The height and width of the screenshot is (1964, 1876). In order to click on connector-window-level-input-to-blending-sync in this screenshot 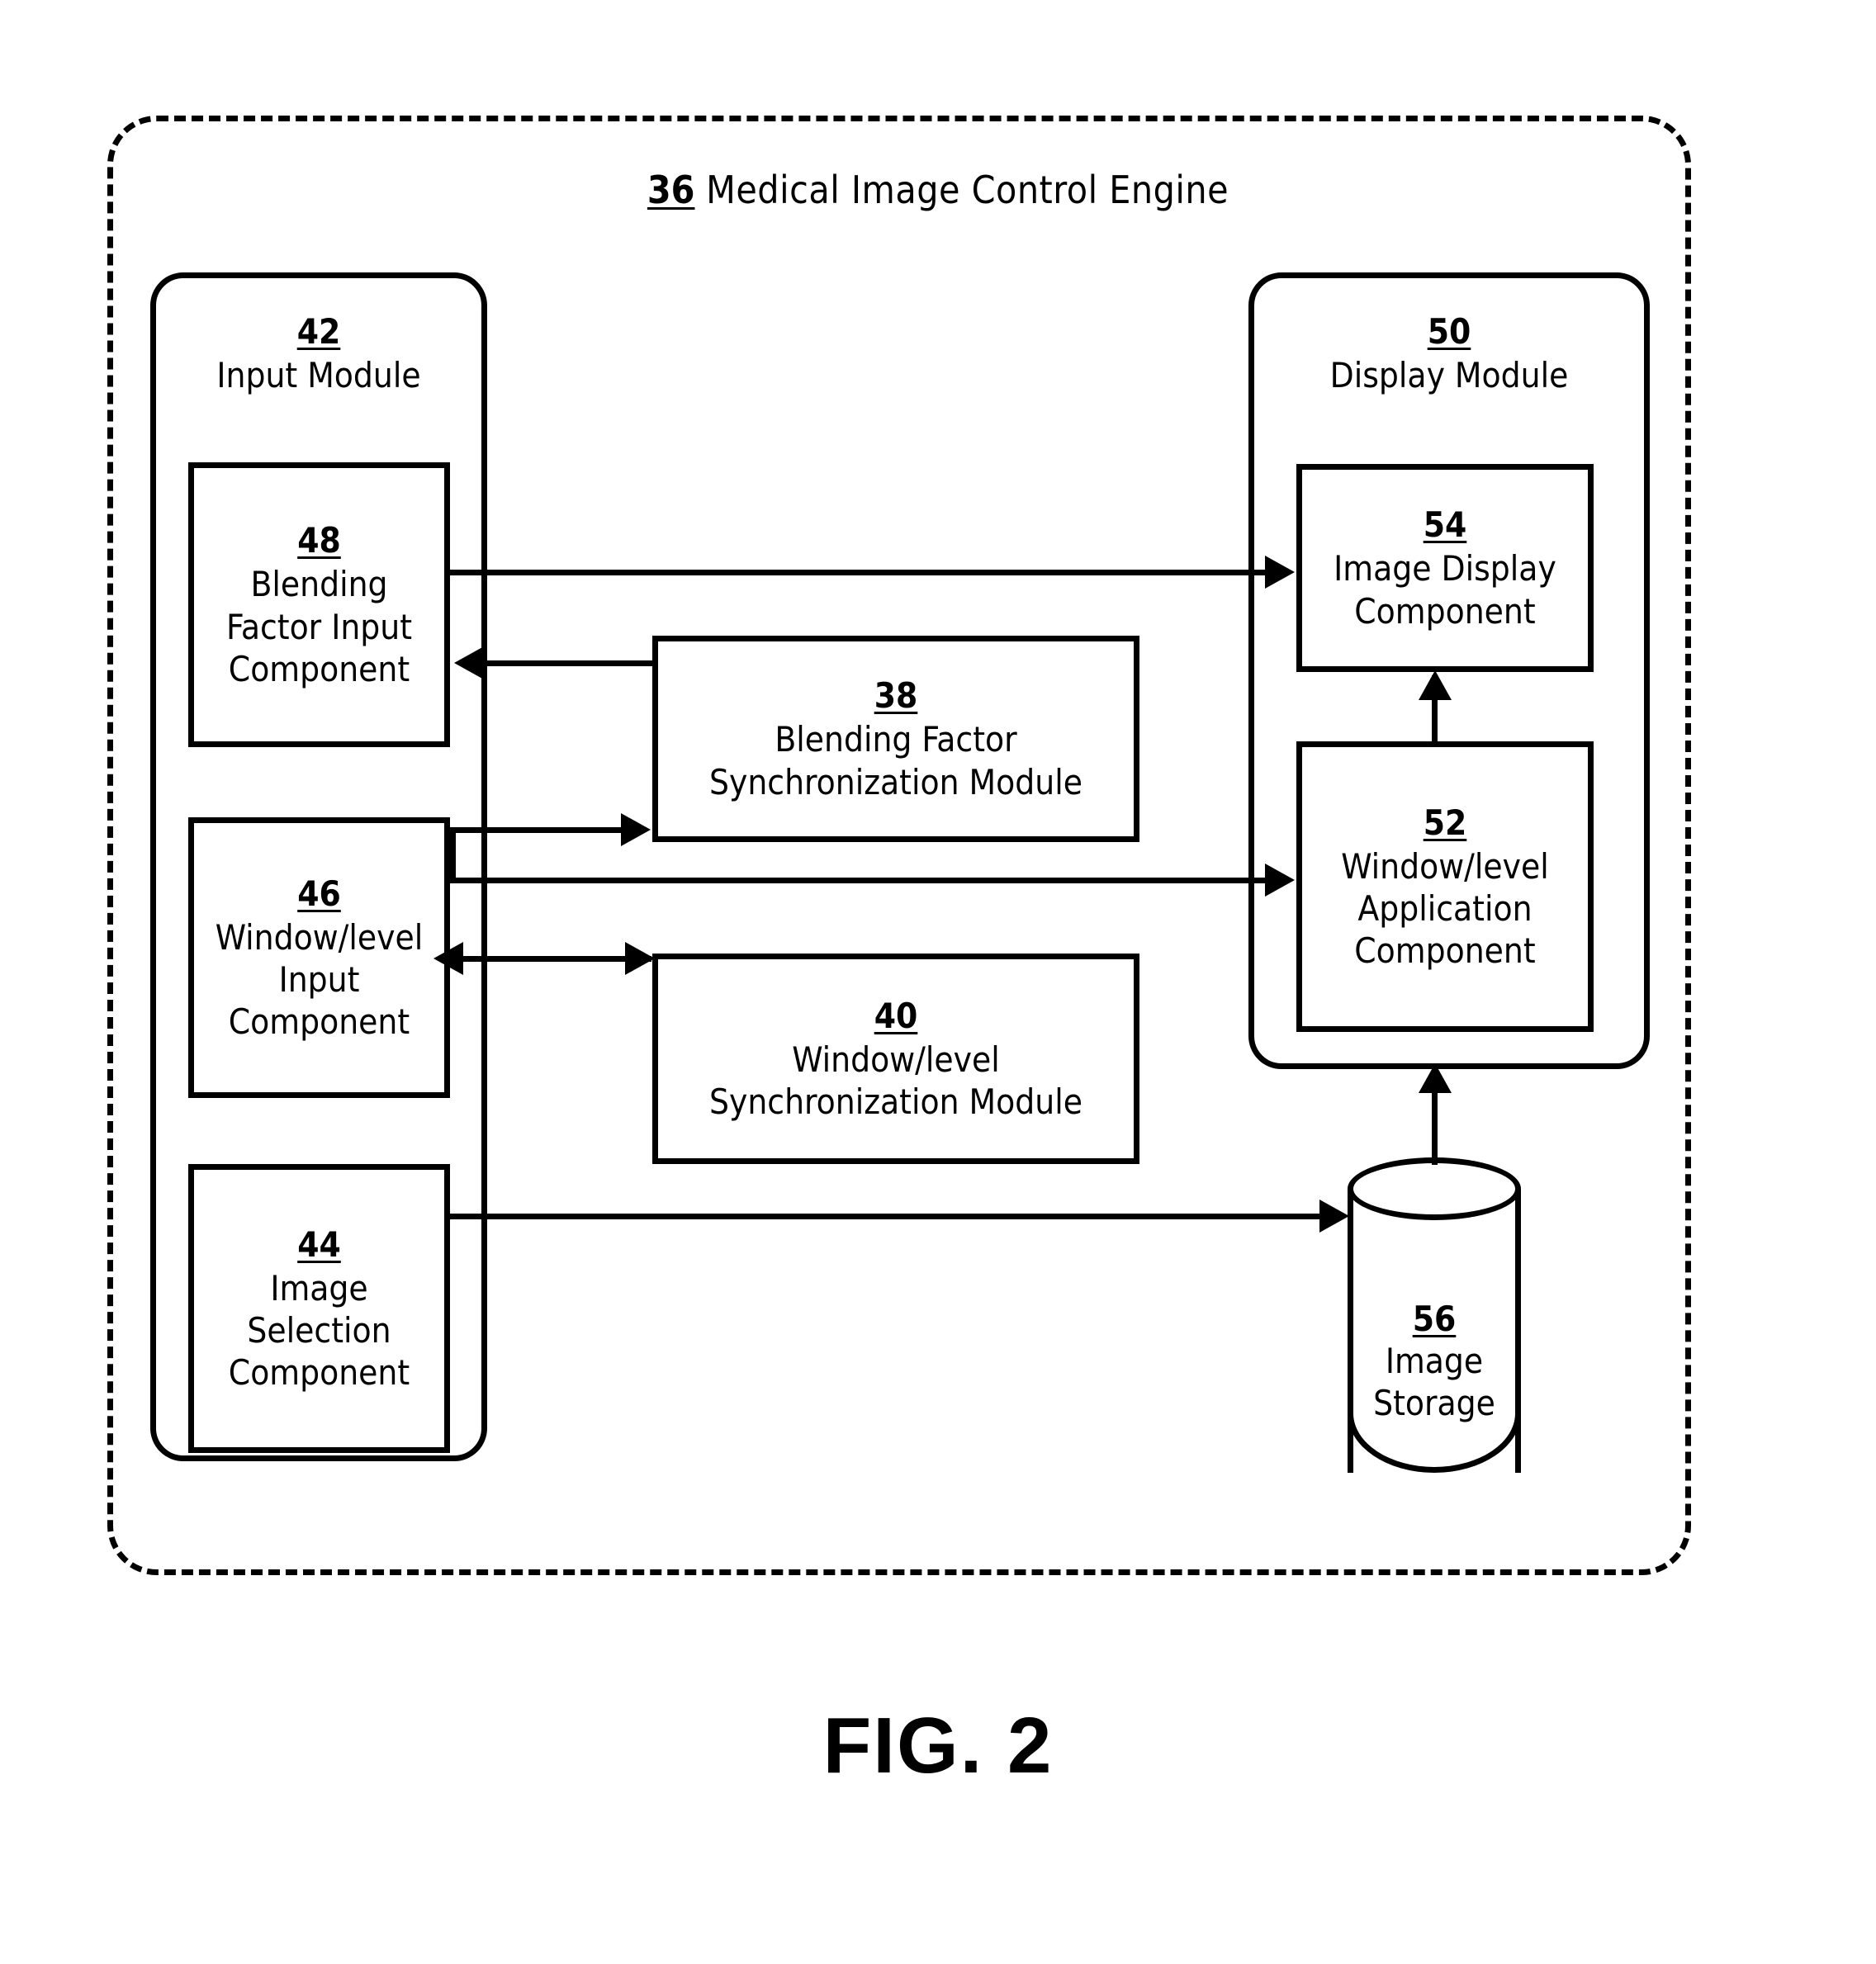, I will do `click(536, 830)`.